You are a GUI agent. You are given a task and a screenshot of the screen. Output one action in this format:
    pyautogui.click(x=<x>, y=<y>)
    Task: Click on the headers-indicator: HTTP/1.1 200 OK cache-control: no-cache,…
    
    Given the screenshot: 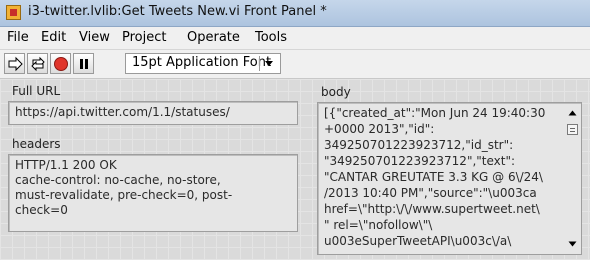 What is the action you would take?
    pyautogui.click(x=153, y=193)
    